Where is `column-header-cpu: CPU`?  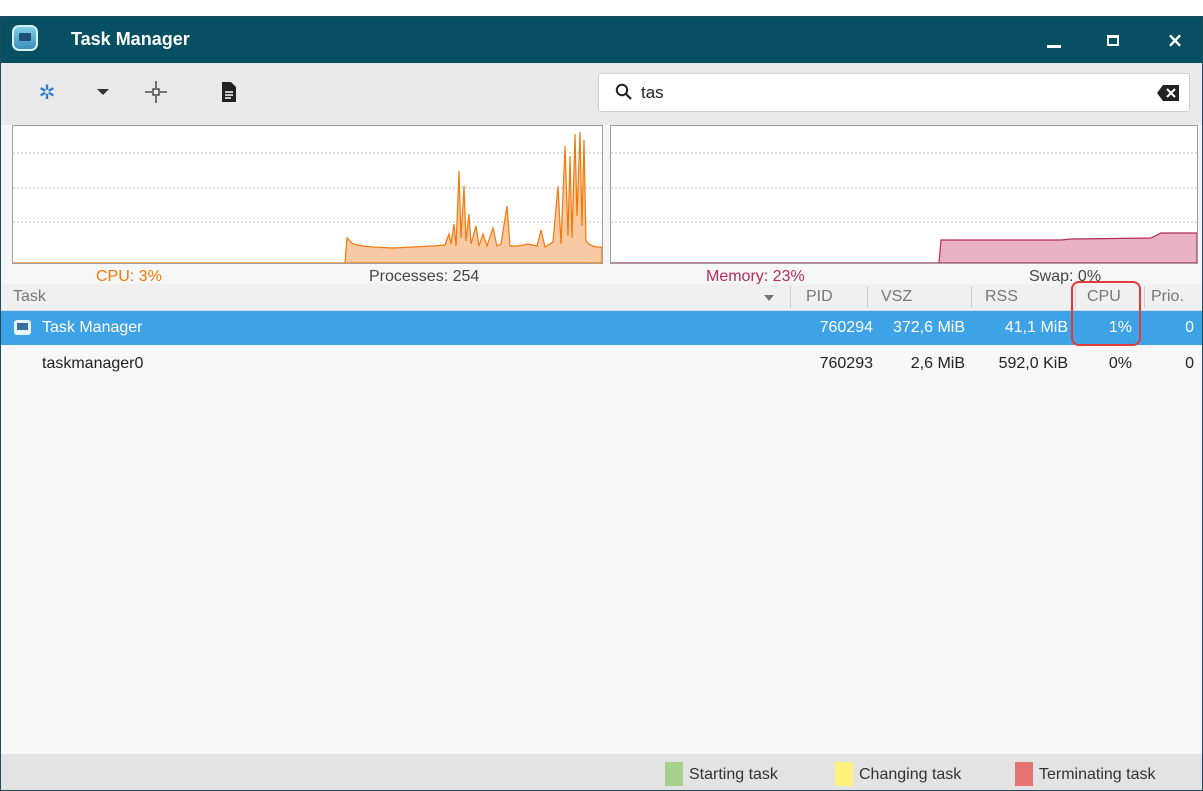 column-header-cpu: CPU is located at coordinates (1104, 297).